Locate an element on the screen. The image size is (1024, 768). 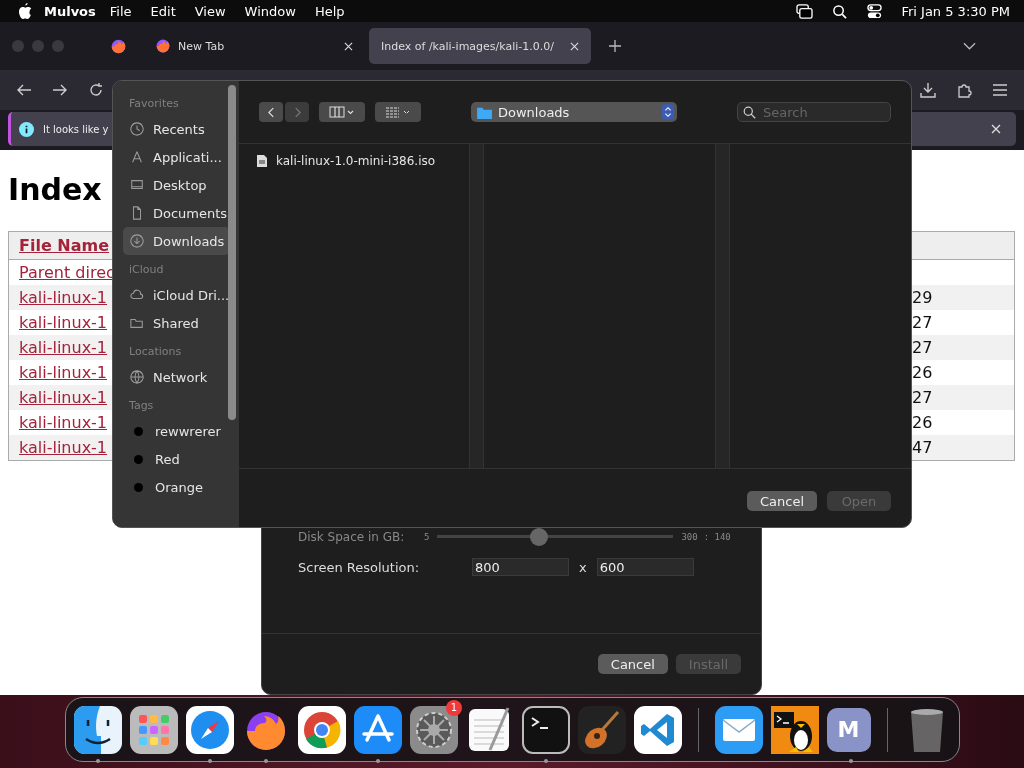
new-tab-icon is located at coordinates (615, 46).